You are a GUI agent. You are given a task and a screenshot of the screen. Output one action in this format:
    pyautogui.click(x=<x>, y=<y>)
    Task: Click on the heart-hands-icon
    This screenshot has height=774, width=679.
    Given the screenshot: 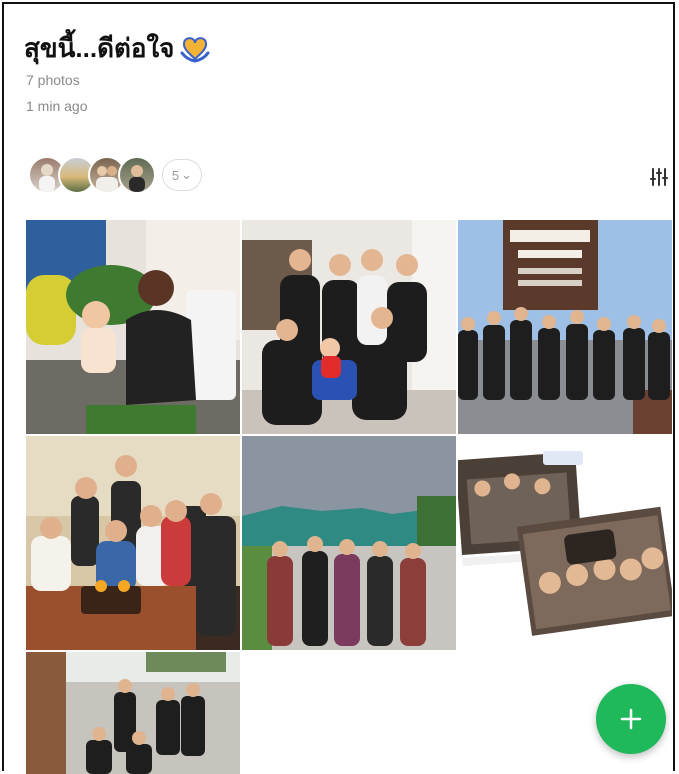 What is the action you would take?
    pyautogui.click(x=195, y=49)
    